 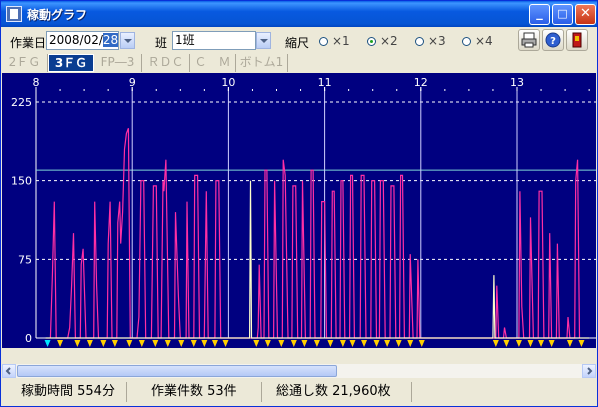 I want to click on tab-rdc: ＲＤＣ, so click(x=166, y=63).